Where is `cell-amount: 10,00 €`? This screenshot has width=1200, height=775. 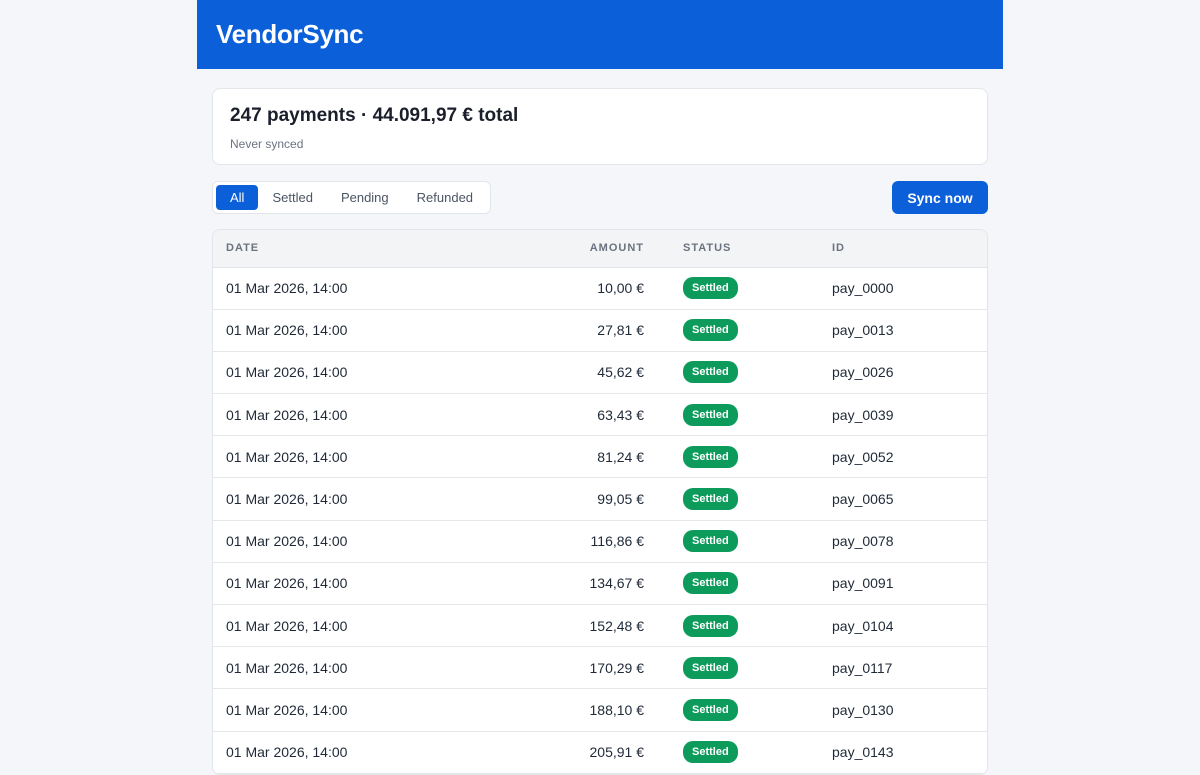 cell-amount: 10,00 € is located at coordinates (620, 288).